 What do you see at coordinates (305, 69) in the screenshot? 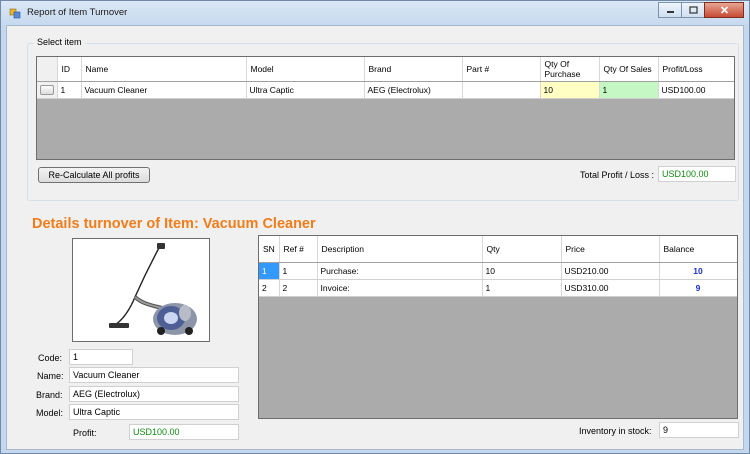
I see `column-header-model: Model` at bounding box center [305, 69].